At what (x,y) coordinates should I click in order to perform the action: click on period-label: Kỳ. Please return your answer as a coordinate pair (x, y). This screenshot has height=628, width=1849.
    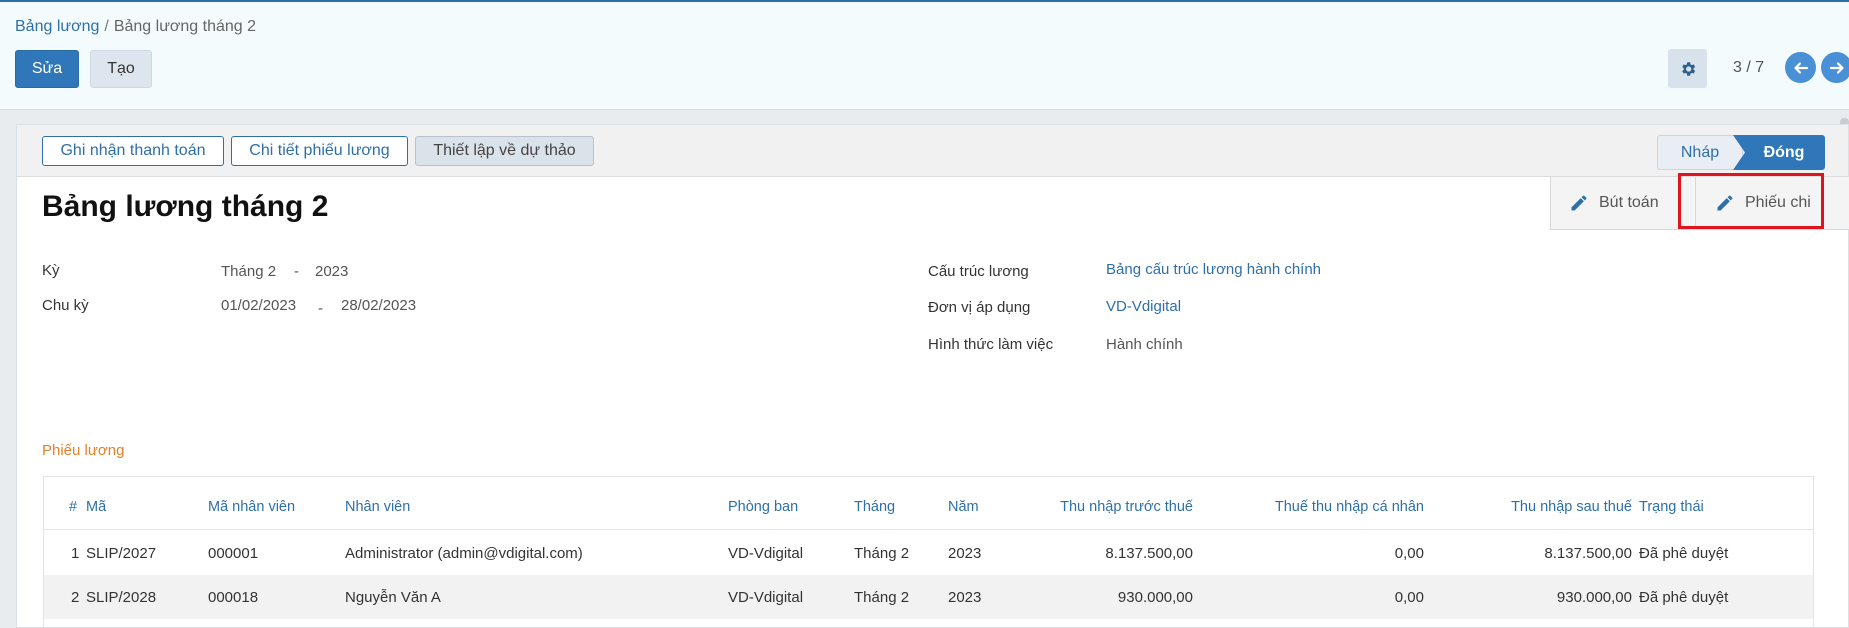
    Looking at the image, I should click on (51, 270).